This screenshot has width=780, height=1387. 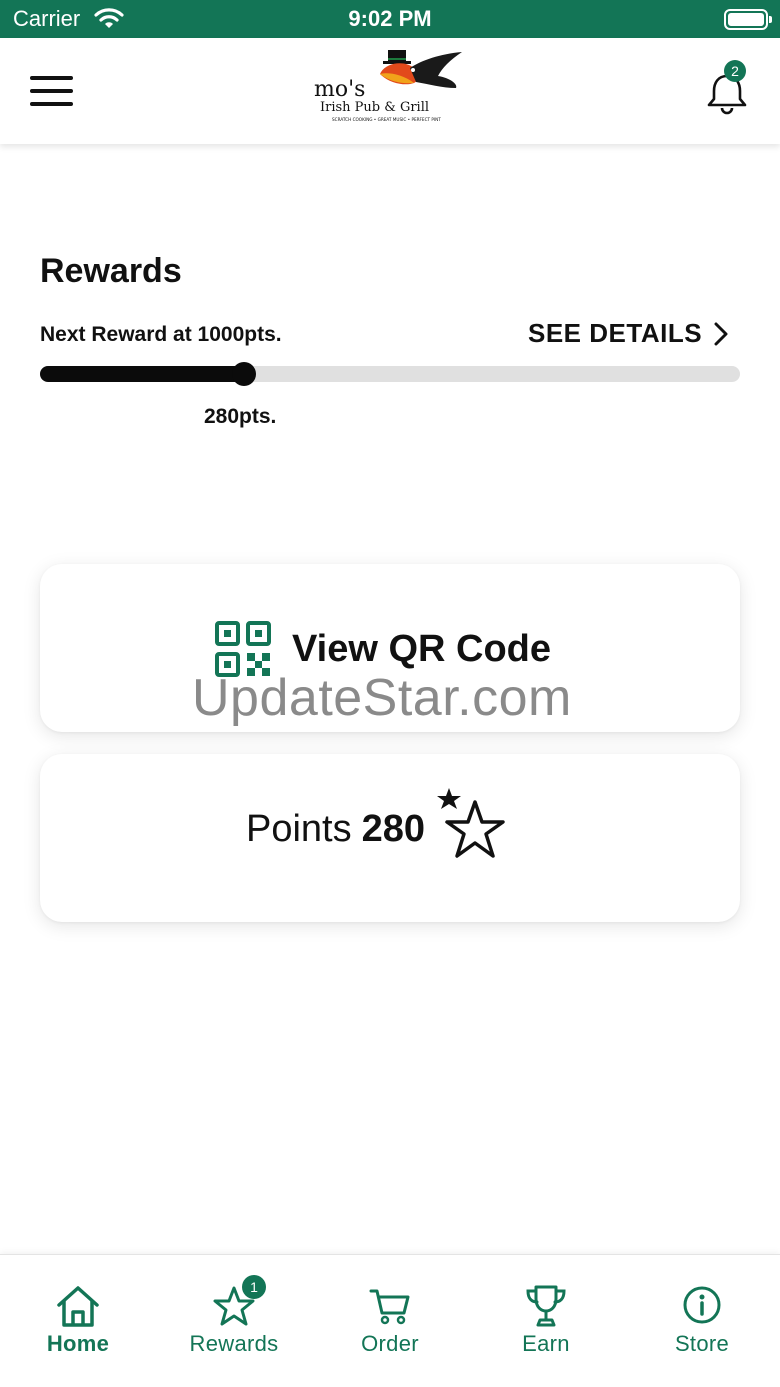 I want to click on see-details-link: SEE DETAILS, so click(x=628, y=333).